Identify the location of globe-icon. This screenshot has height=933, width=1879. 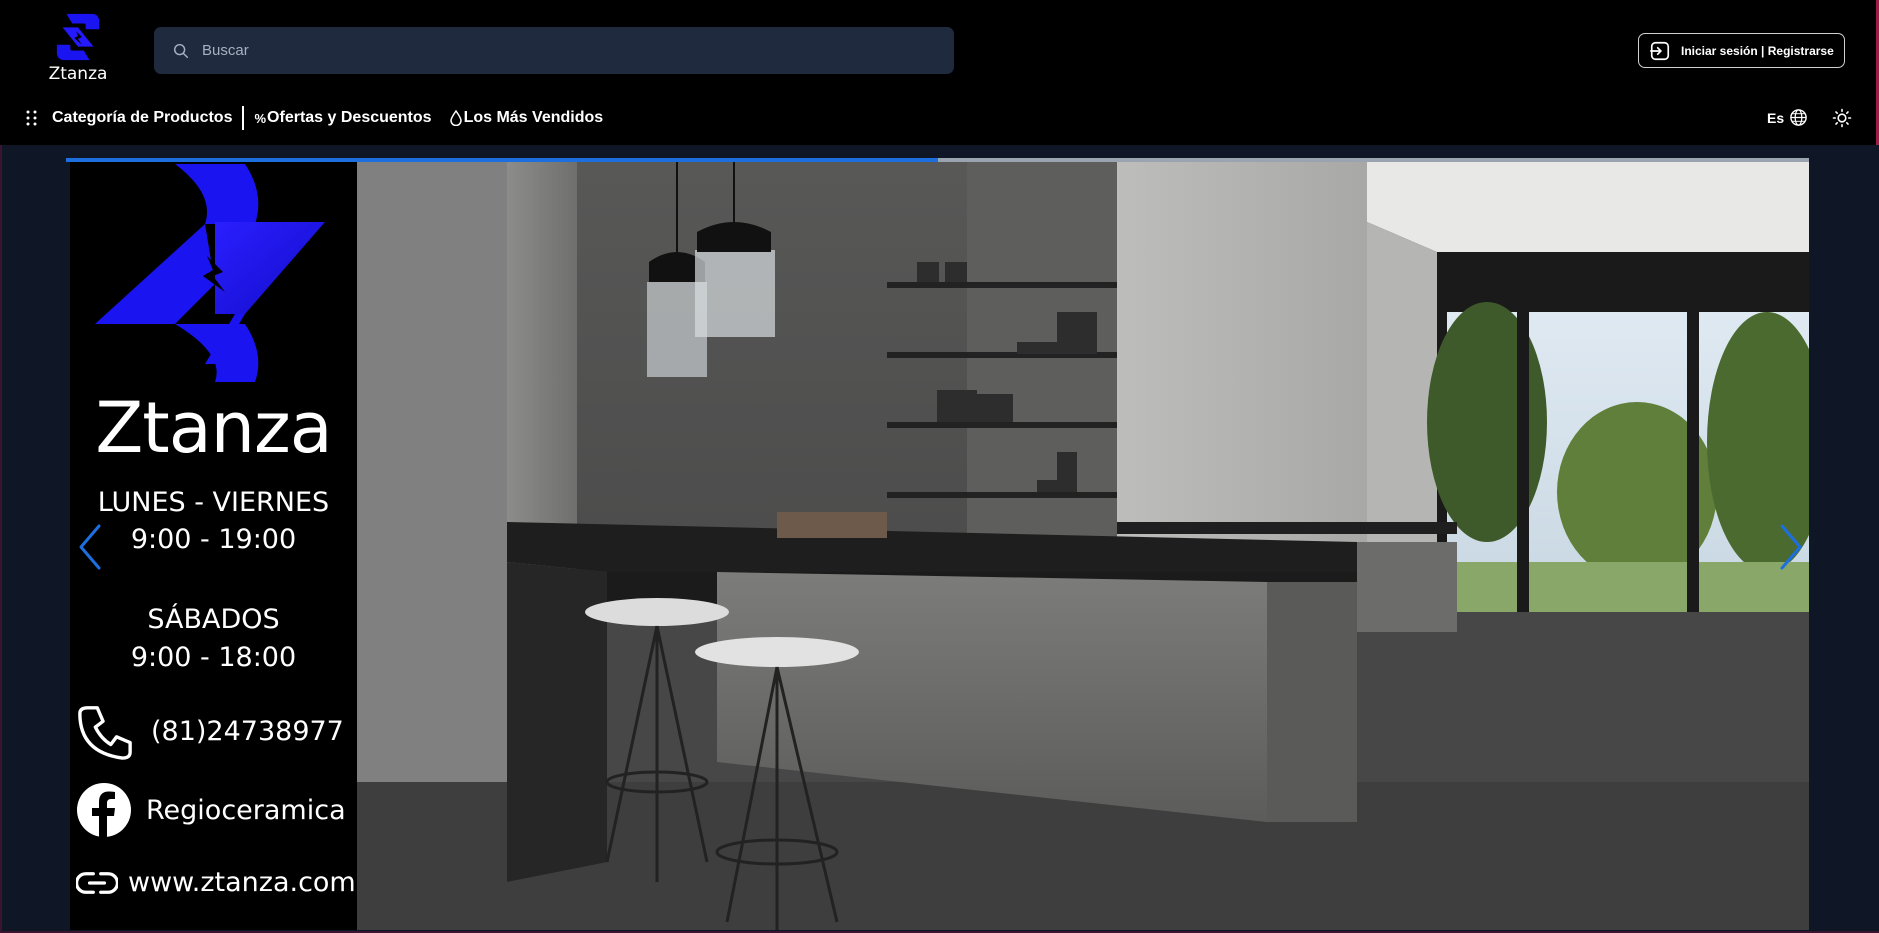
(1798, 117).